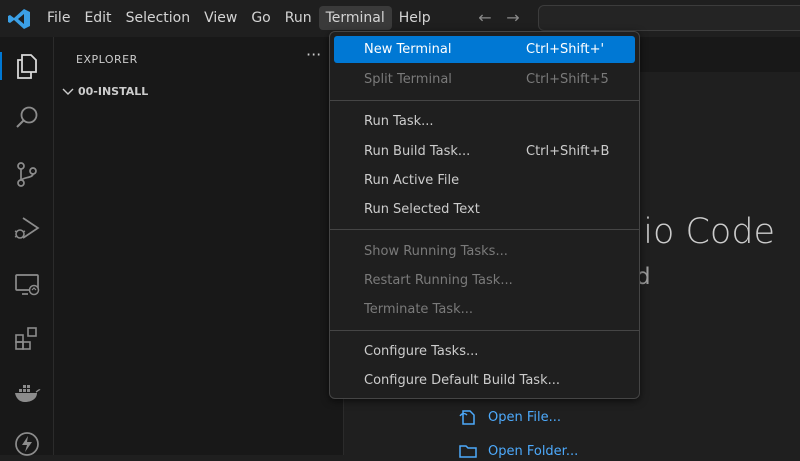 The image size is (800, 461). Describe the element at coordinates (298, 18) in the screenshot. I see `menu-run: Run` at that location.